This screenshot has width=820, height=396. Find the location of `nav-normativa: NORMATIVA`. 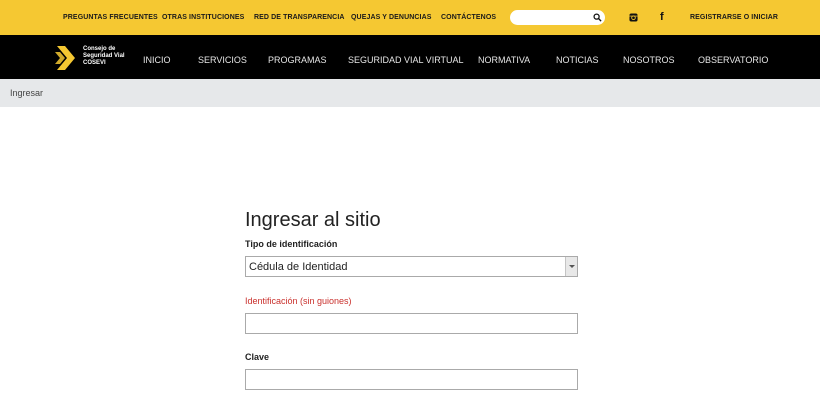

nav-normativa: NORMATIVA is located at coordinates (504, 60).